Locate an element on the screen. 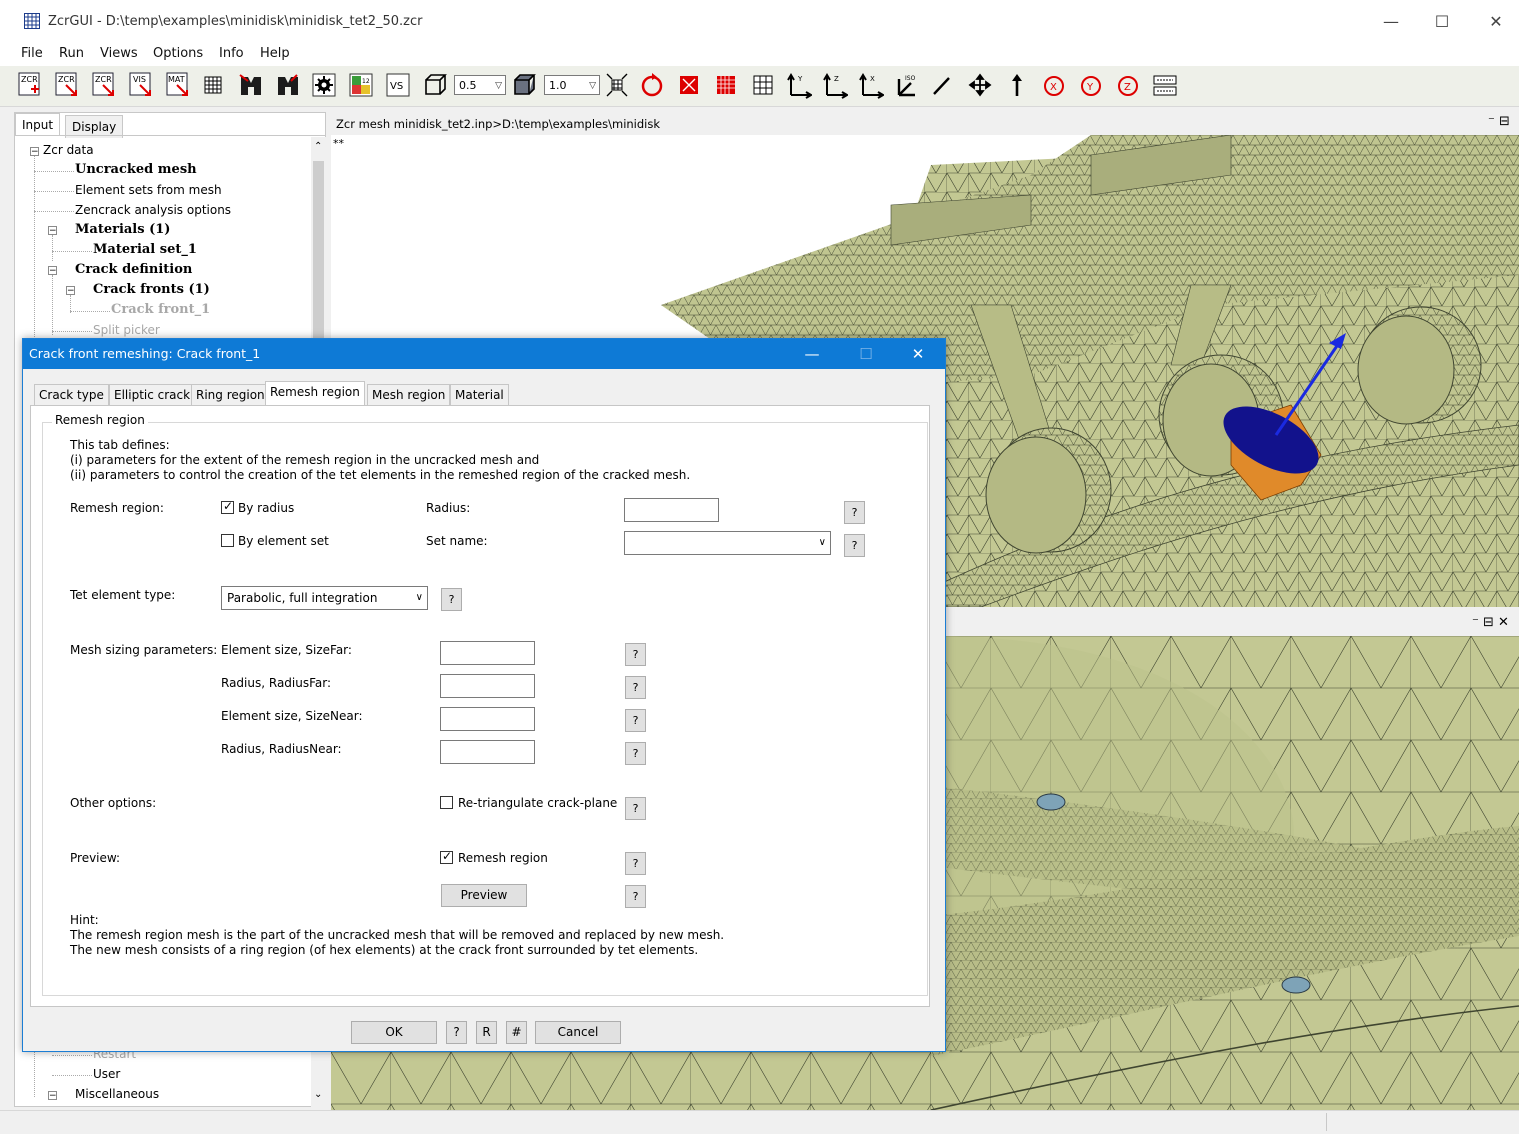 This screenshot has width=1519, height=1134. dialog-minimize-button: — is located at coordinates (812, 354).